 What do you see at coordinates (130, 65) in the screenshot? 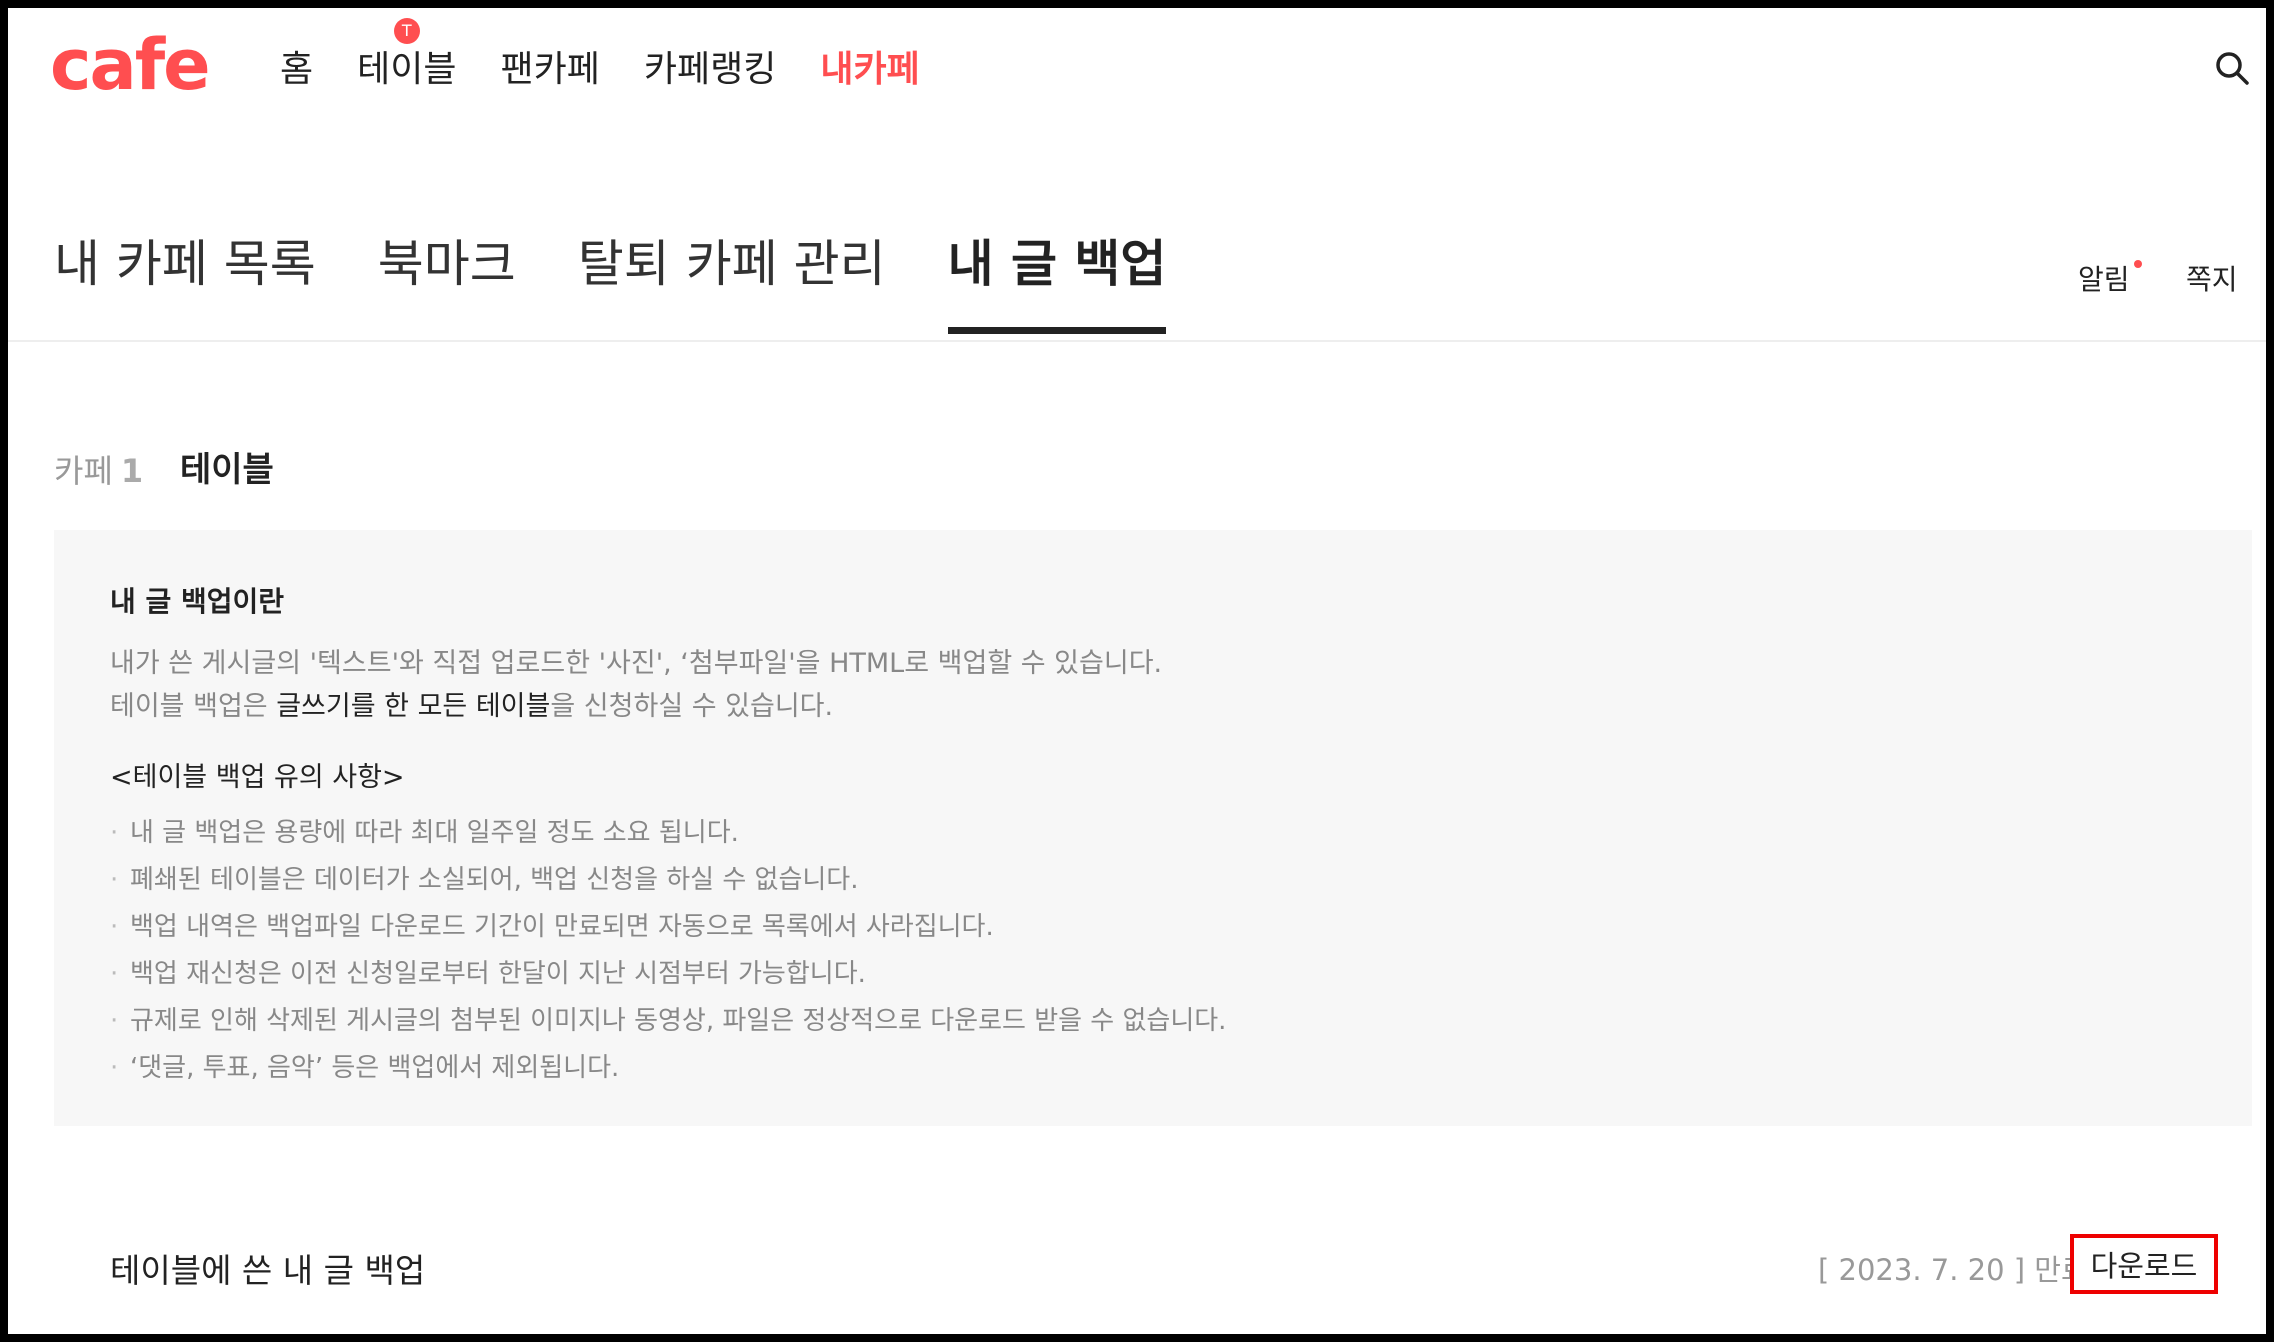
I see `cafe-logo: cafe` at bounding box center [130, 65].